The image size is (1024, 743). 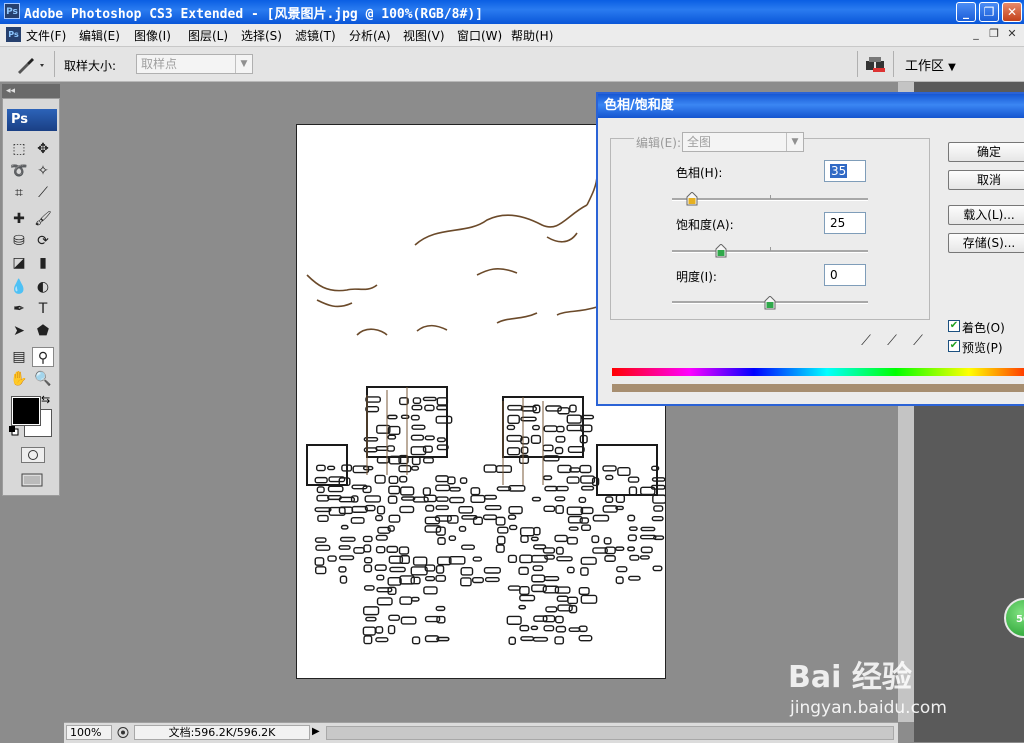 I want to click on hue-slider-thumb, so click(x=692, y=198).